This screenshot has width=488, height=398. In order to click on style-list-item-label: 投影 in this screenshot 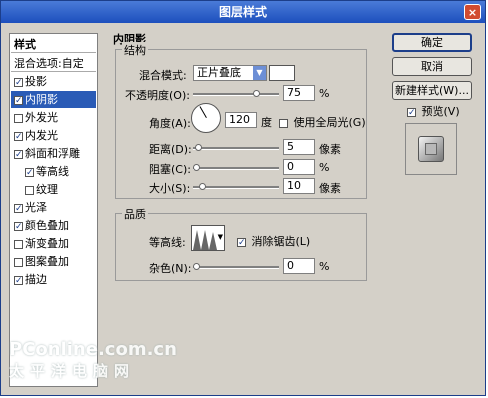, I will do `click(36, 81)`.